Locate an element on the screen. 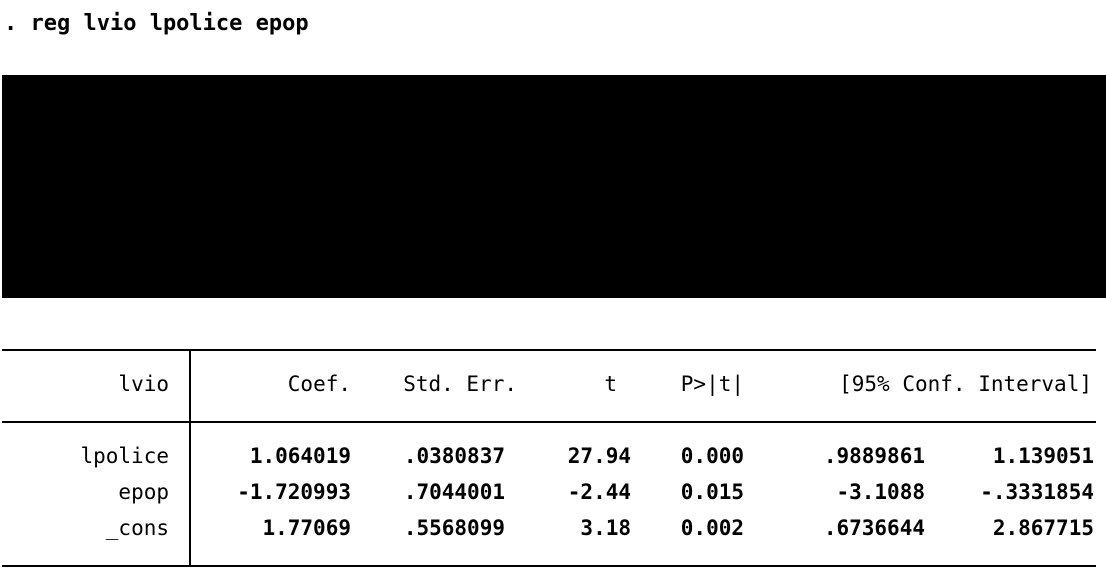 This screenshot has height=576, width=1106. stata-command: . reg lvio lpolice epop is located at coordinates (156, 23).